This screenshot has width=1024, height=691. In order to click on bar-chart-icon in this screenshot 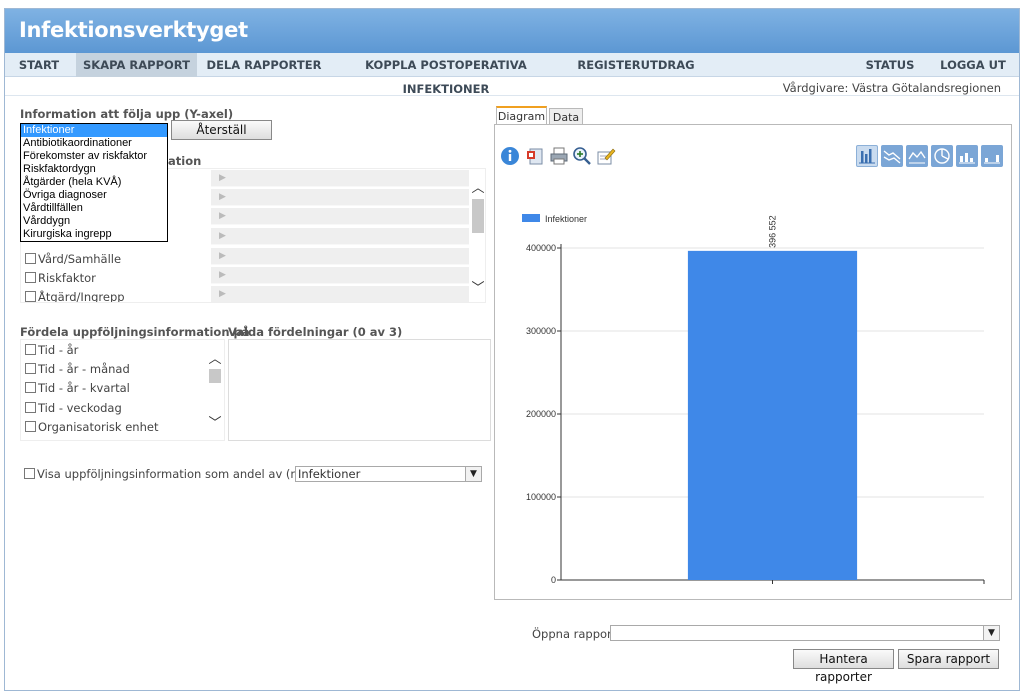, I will do `click(867, 156)`.